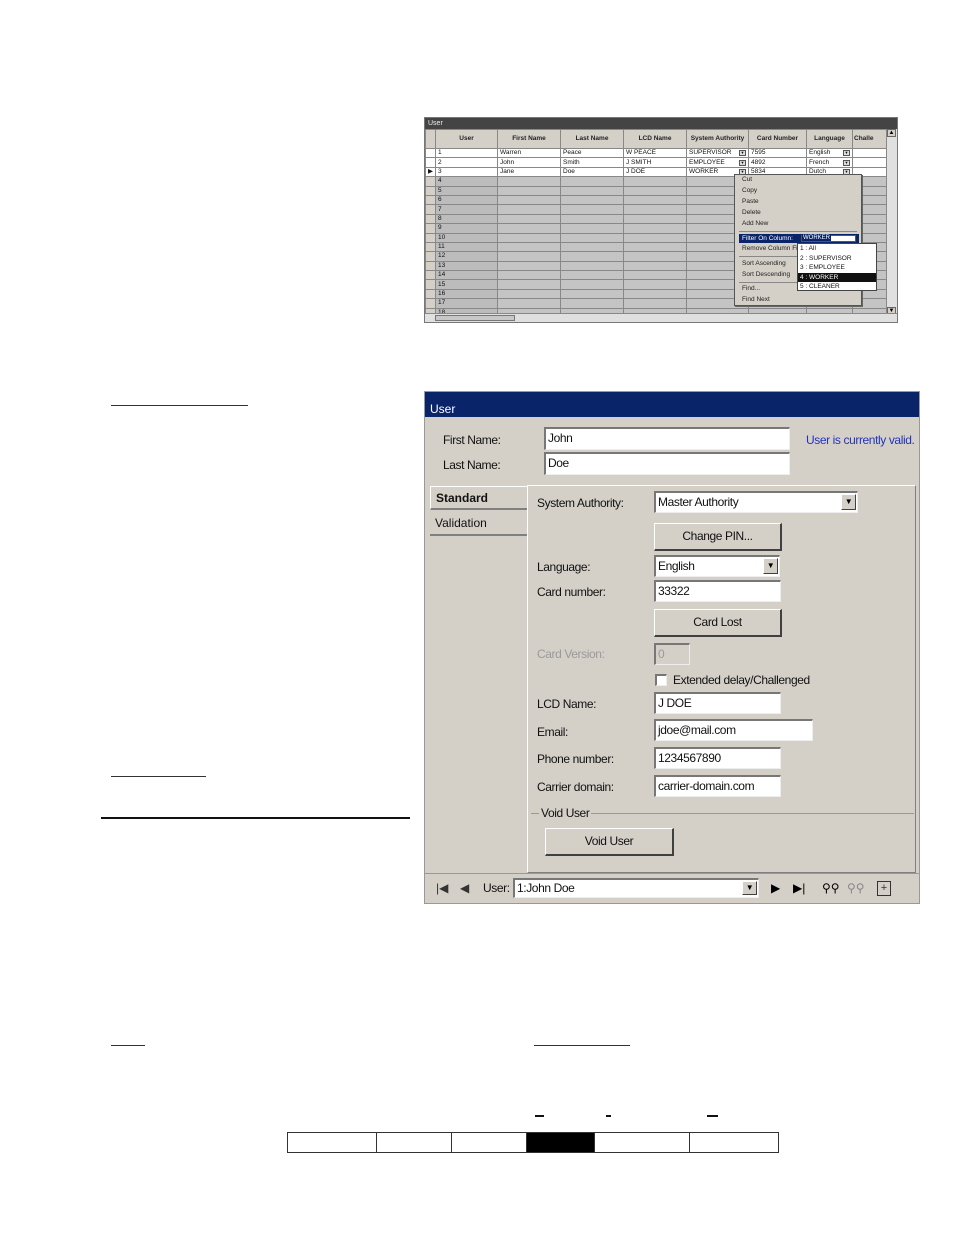 This screenshot has height=1235, width=954. What do you see at coordinates (466, 153) in the screenshot?
I see `grid-cell-num: 1` at bounding box center [466, 153].